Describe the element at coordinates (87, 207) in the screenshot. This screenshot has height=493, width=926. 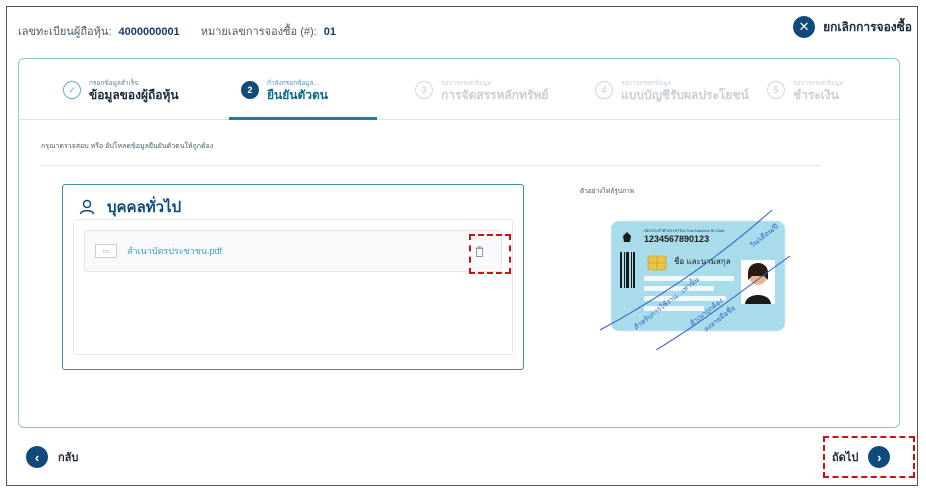
I see `user-icon` at that location.